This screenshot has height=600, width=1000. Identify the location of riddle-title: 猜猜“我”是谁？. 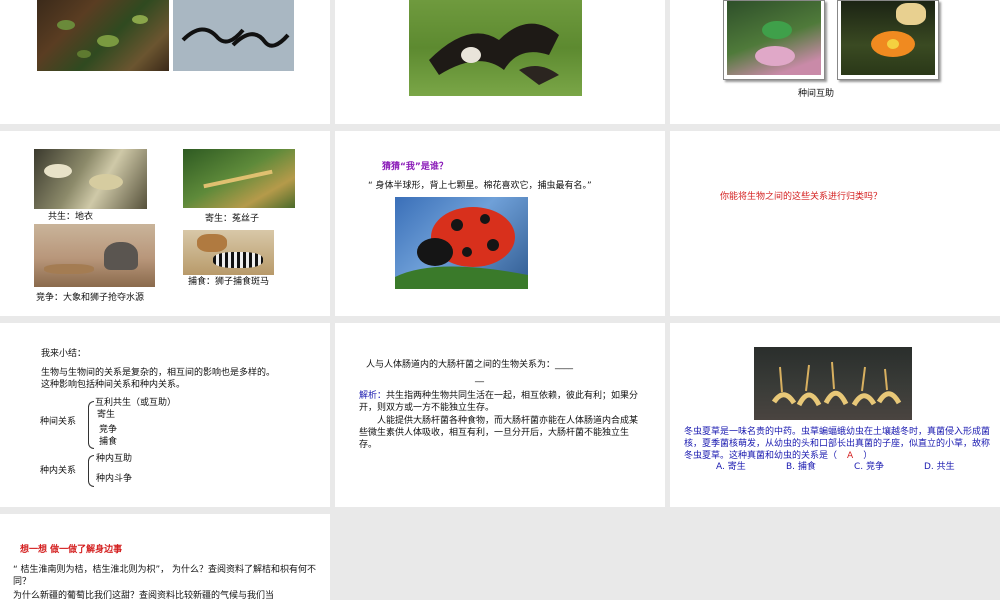
(415, 167).